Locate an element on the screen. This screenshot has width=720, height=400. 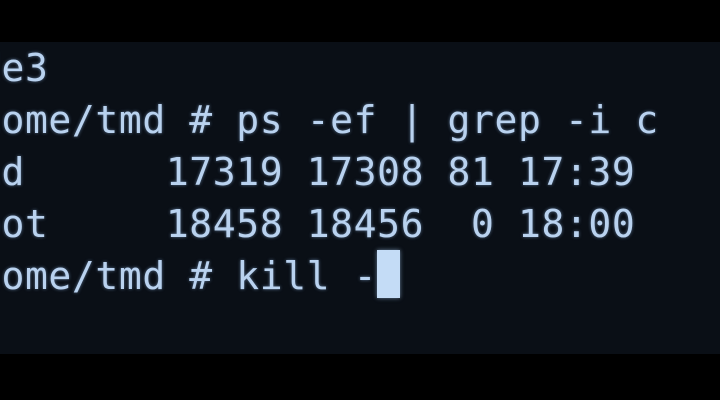
block-cursor is located at coordinates (389, 274).